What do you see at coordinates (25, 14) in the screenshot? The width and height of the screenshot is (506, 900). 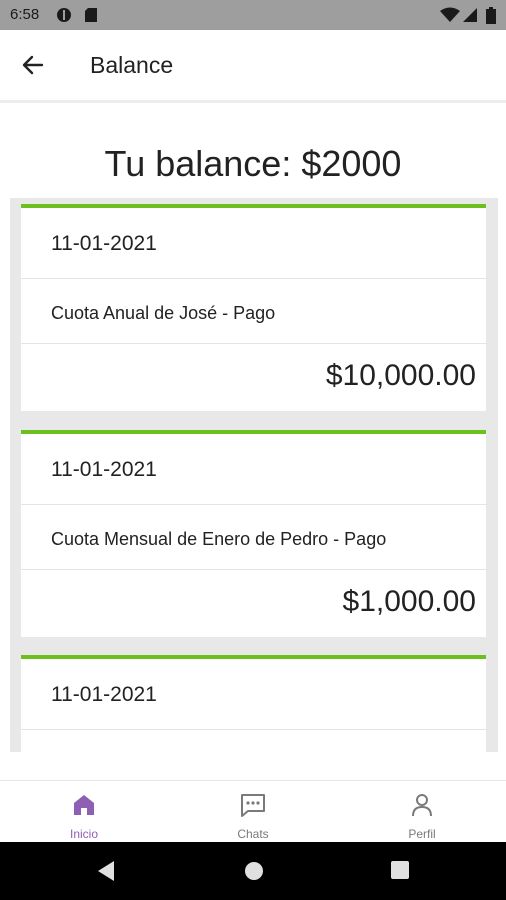 I see `status-time: 6:58` at bounding box center [25, 14].